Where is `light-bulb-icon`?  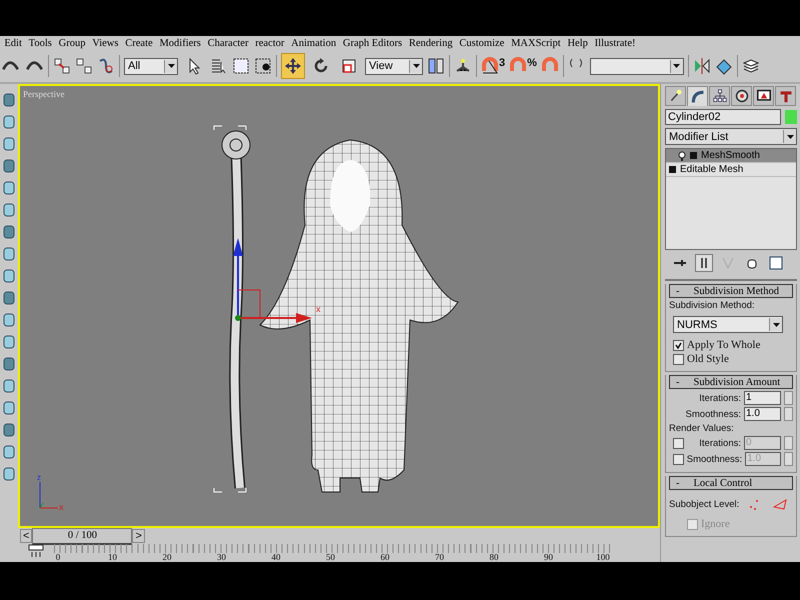 light-bulb-icon is located at coordinates (682, 155).